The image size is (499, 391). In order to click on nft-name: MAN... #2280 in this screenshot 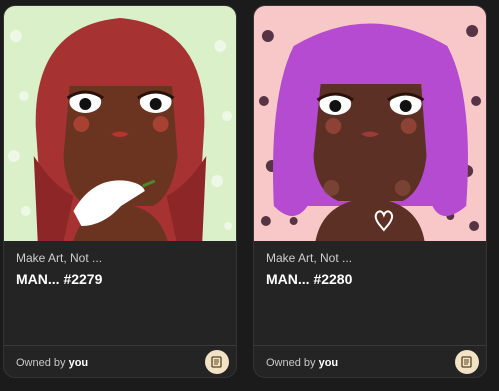, I will do `click(370, 279)`.